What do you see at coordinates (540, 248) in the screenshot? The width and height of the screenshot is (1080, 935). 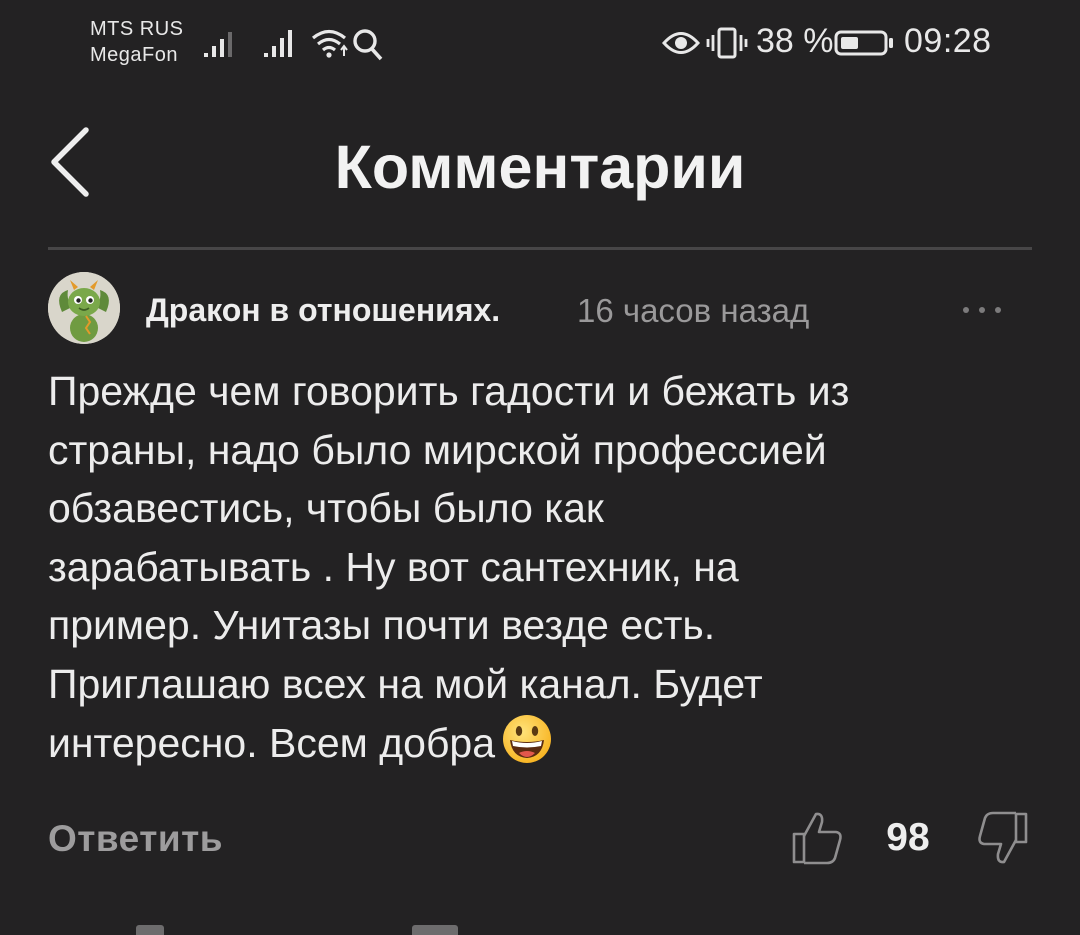 I see `header-divider` at bounding box center [540, 248].